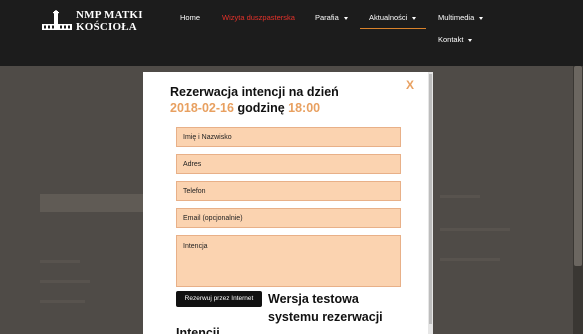  Describe the element at coordinates (325, 308) in the screenshot. I see `beta-notice: Wersja testowa systemu rezerwacji` at that location.